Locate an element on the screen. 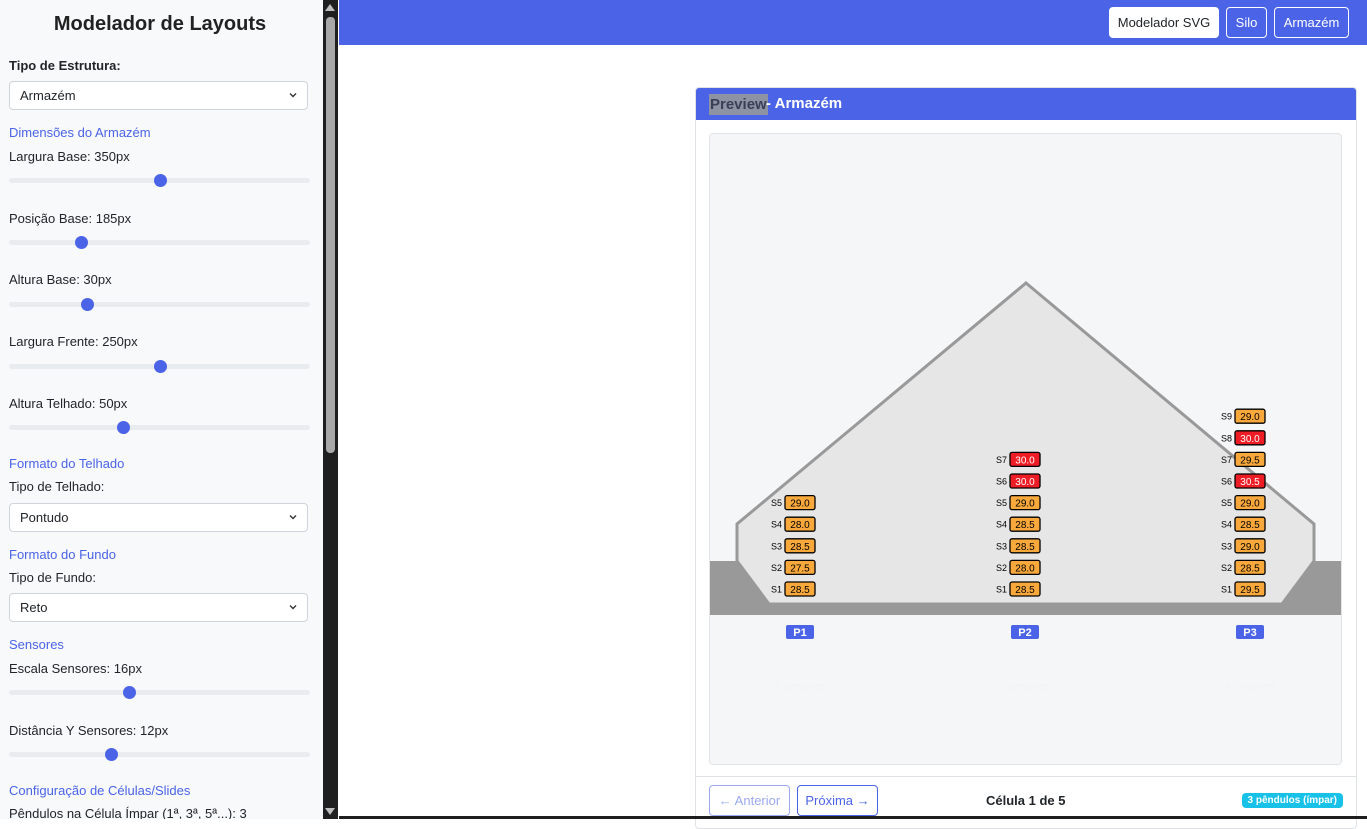  scroll-down-icon is located at coordinates (330, 811).